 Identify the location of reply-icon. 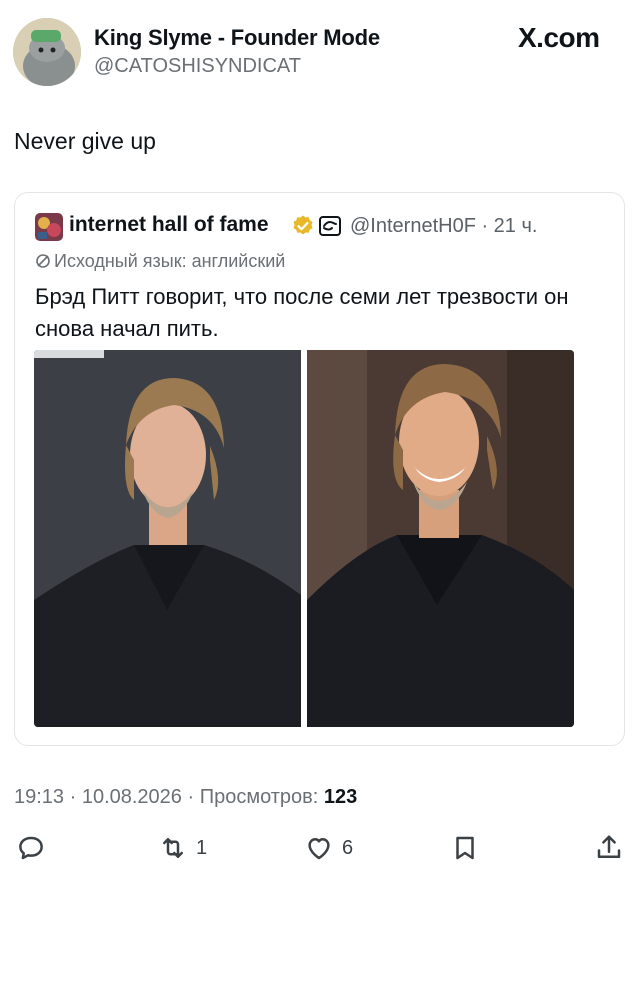
(31, 848).